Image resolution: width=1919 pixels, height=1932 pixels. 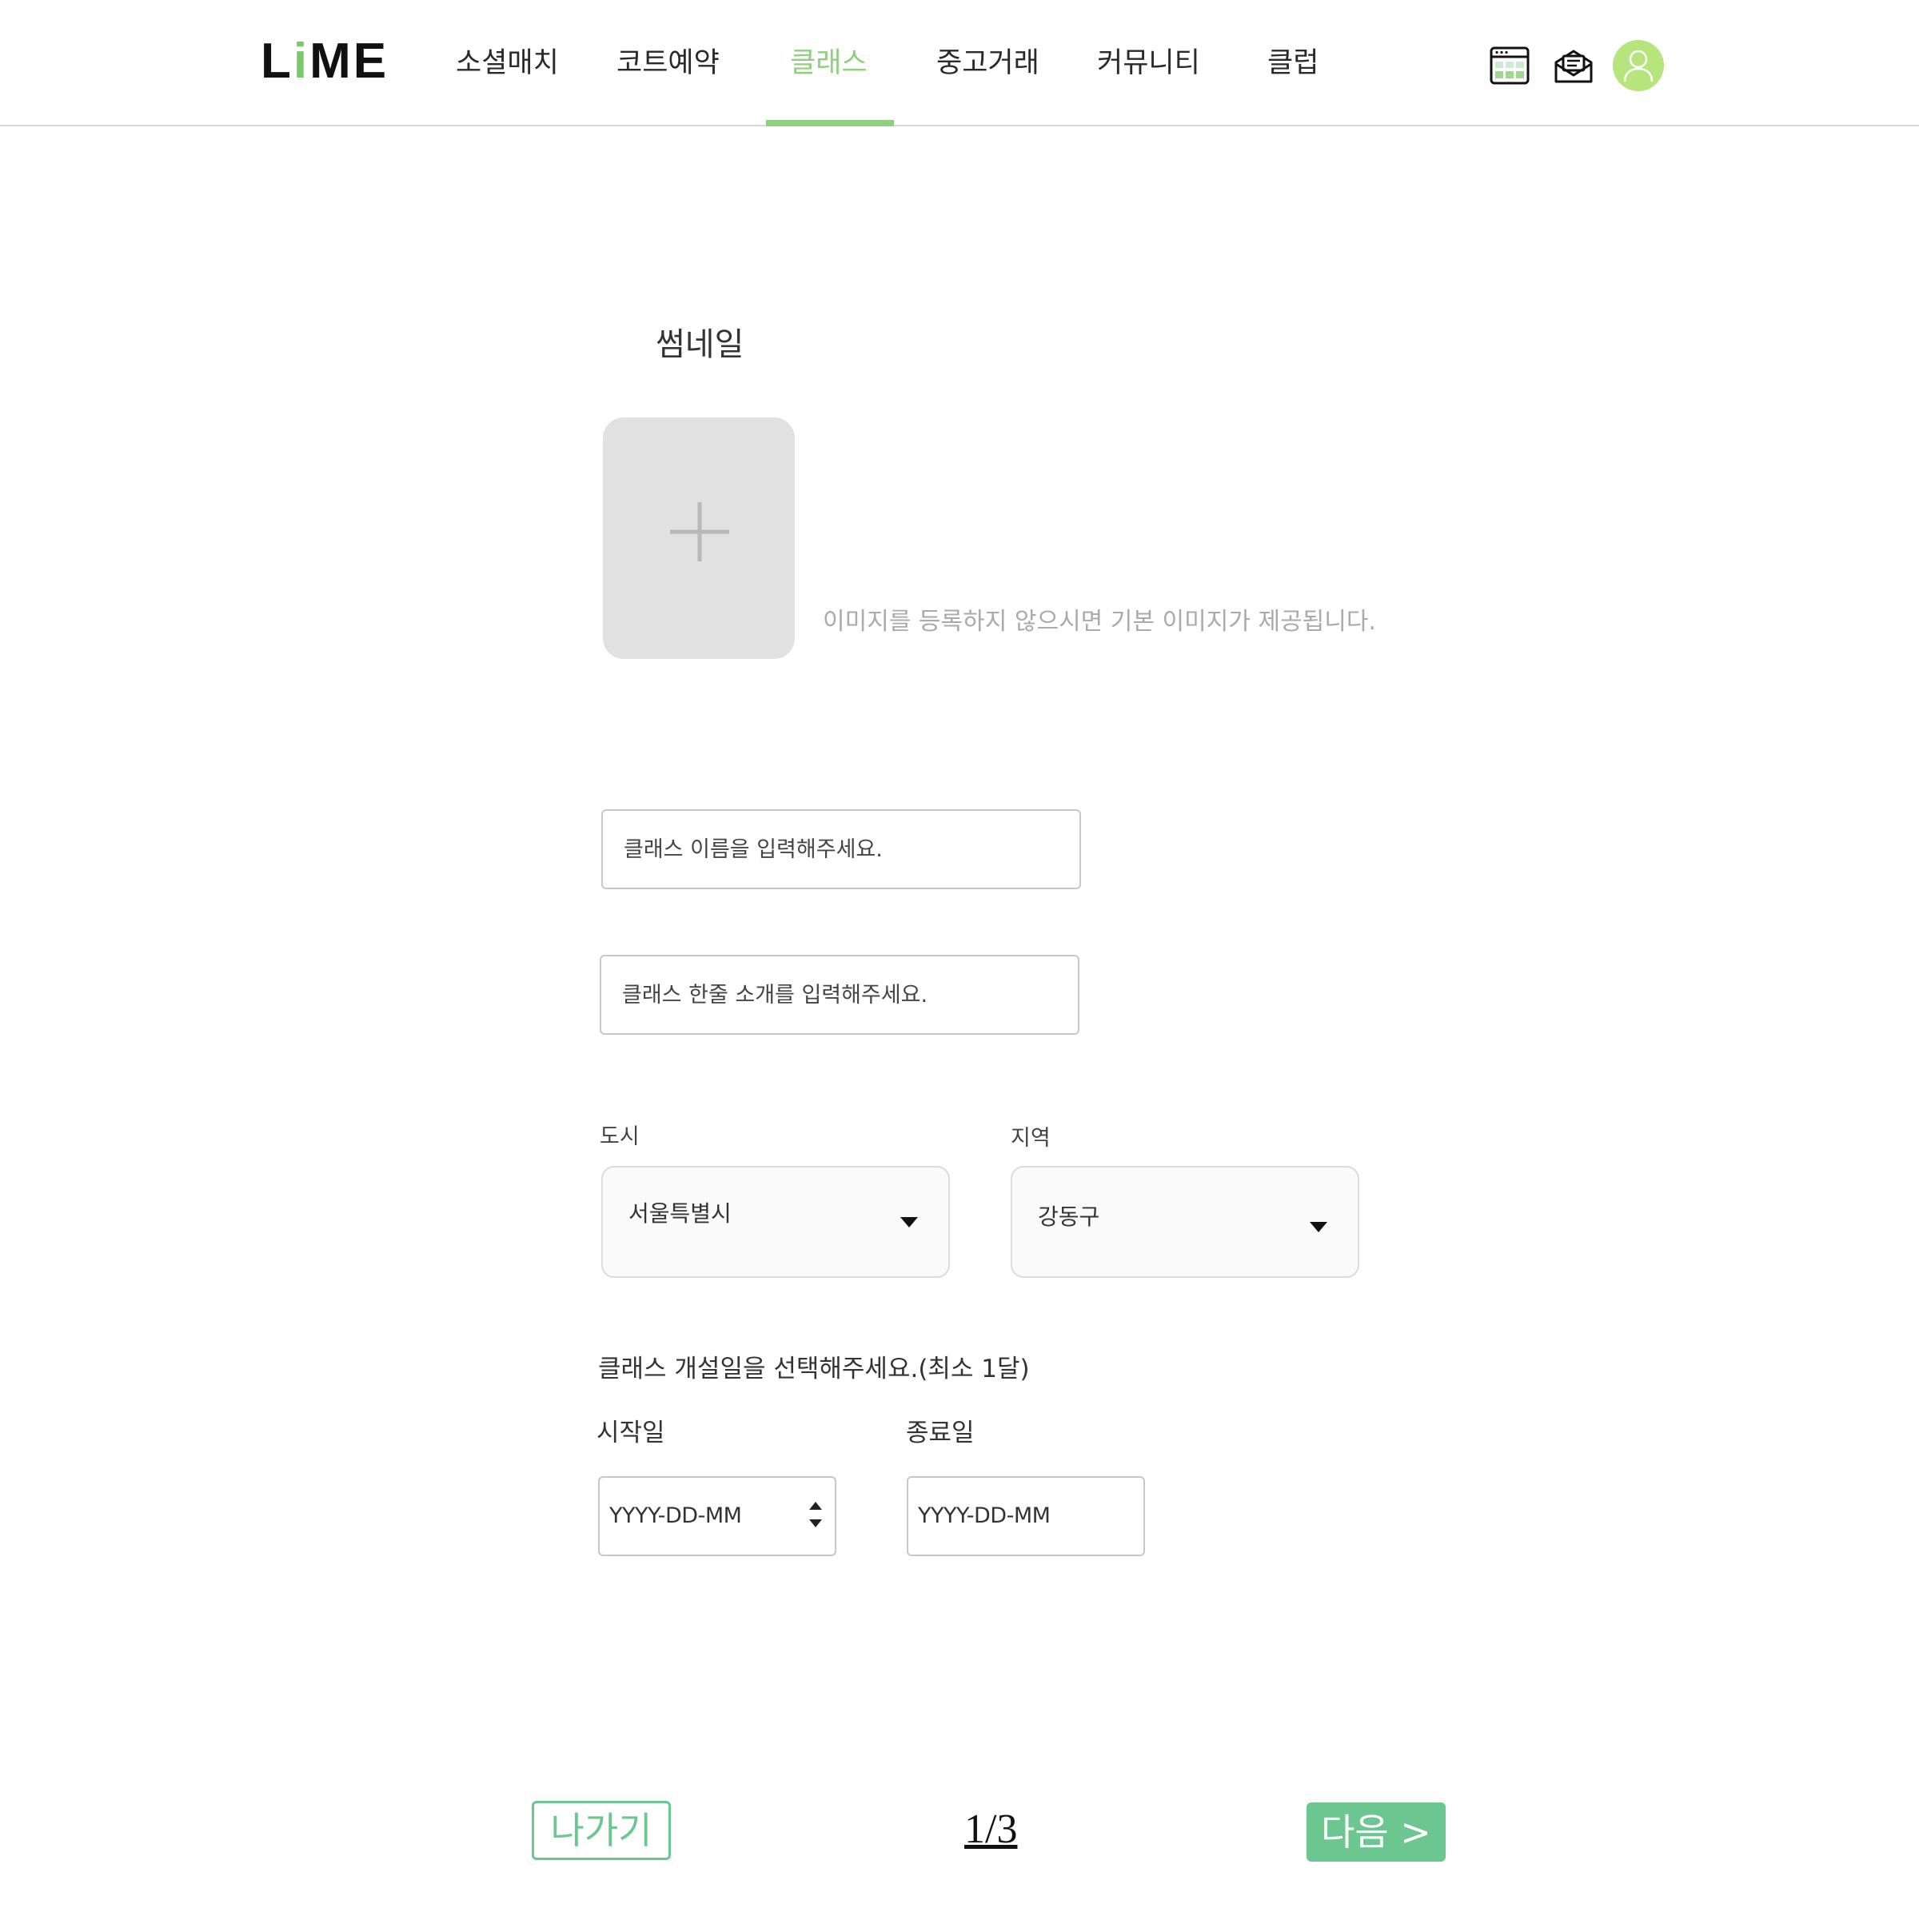 I want to click on period-prompt: 클래스 개설일을 선택해주세요.(최소 1달), so click(x=814, y=1369).